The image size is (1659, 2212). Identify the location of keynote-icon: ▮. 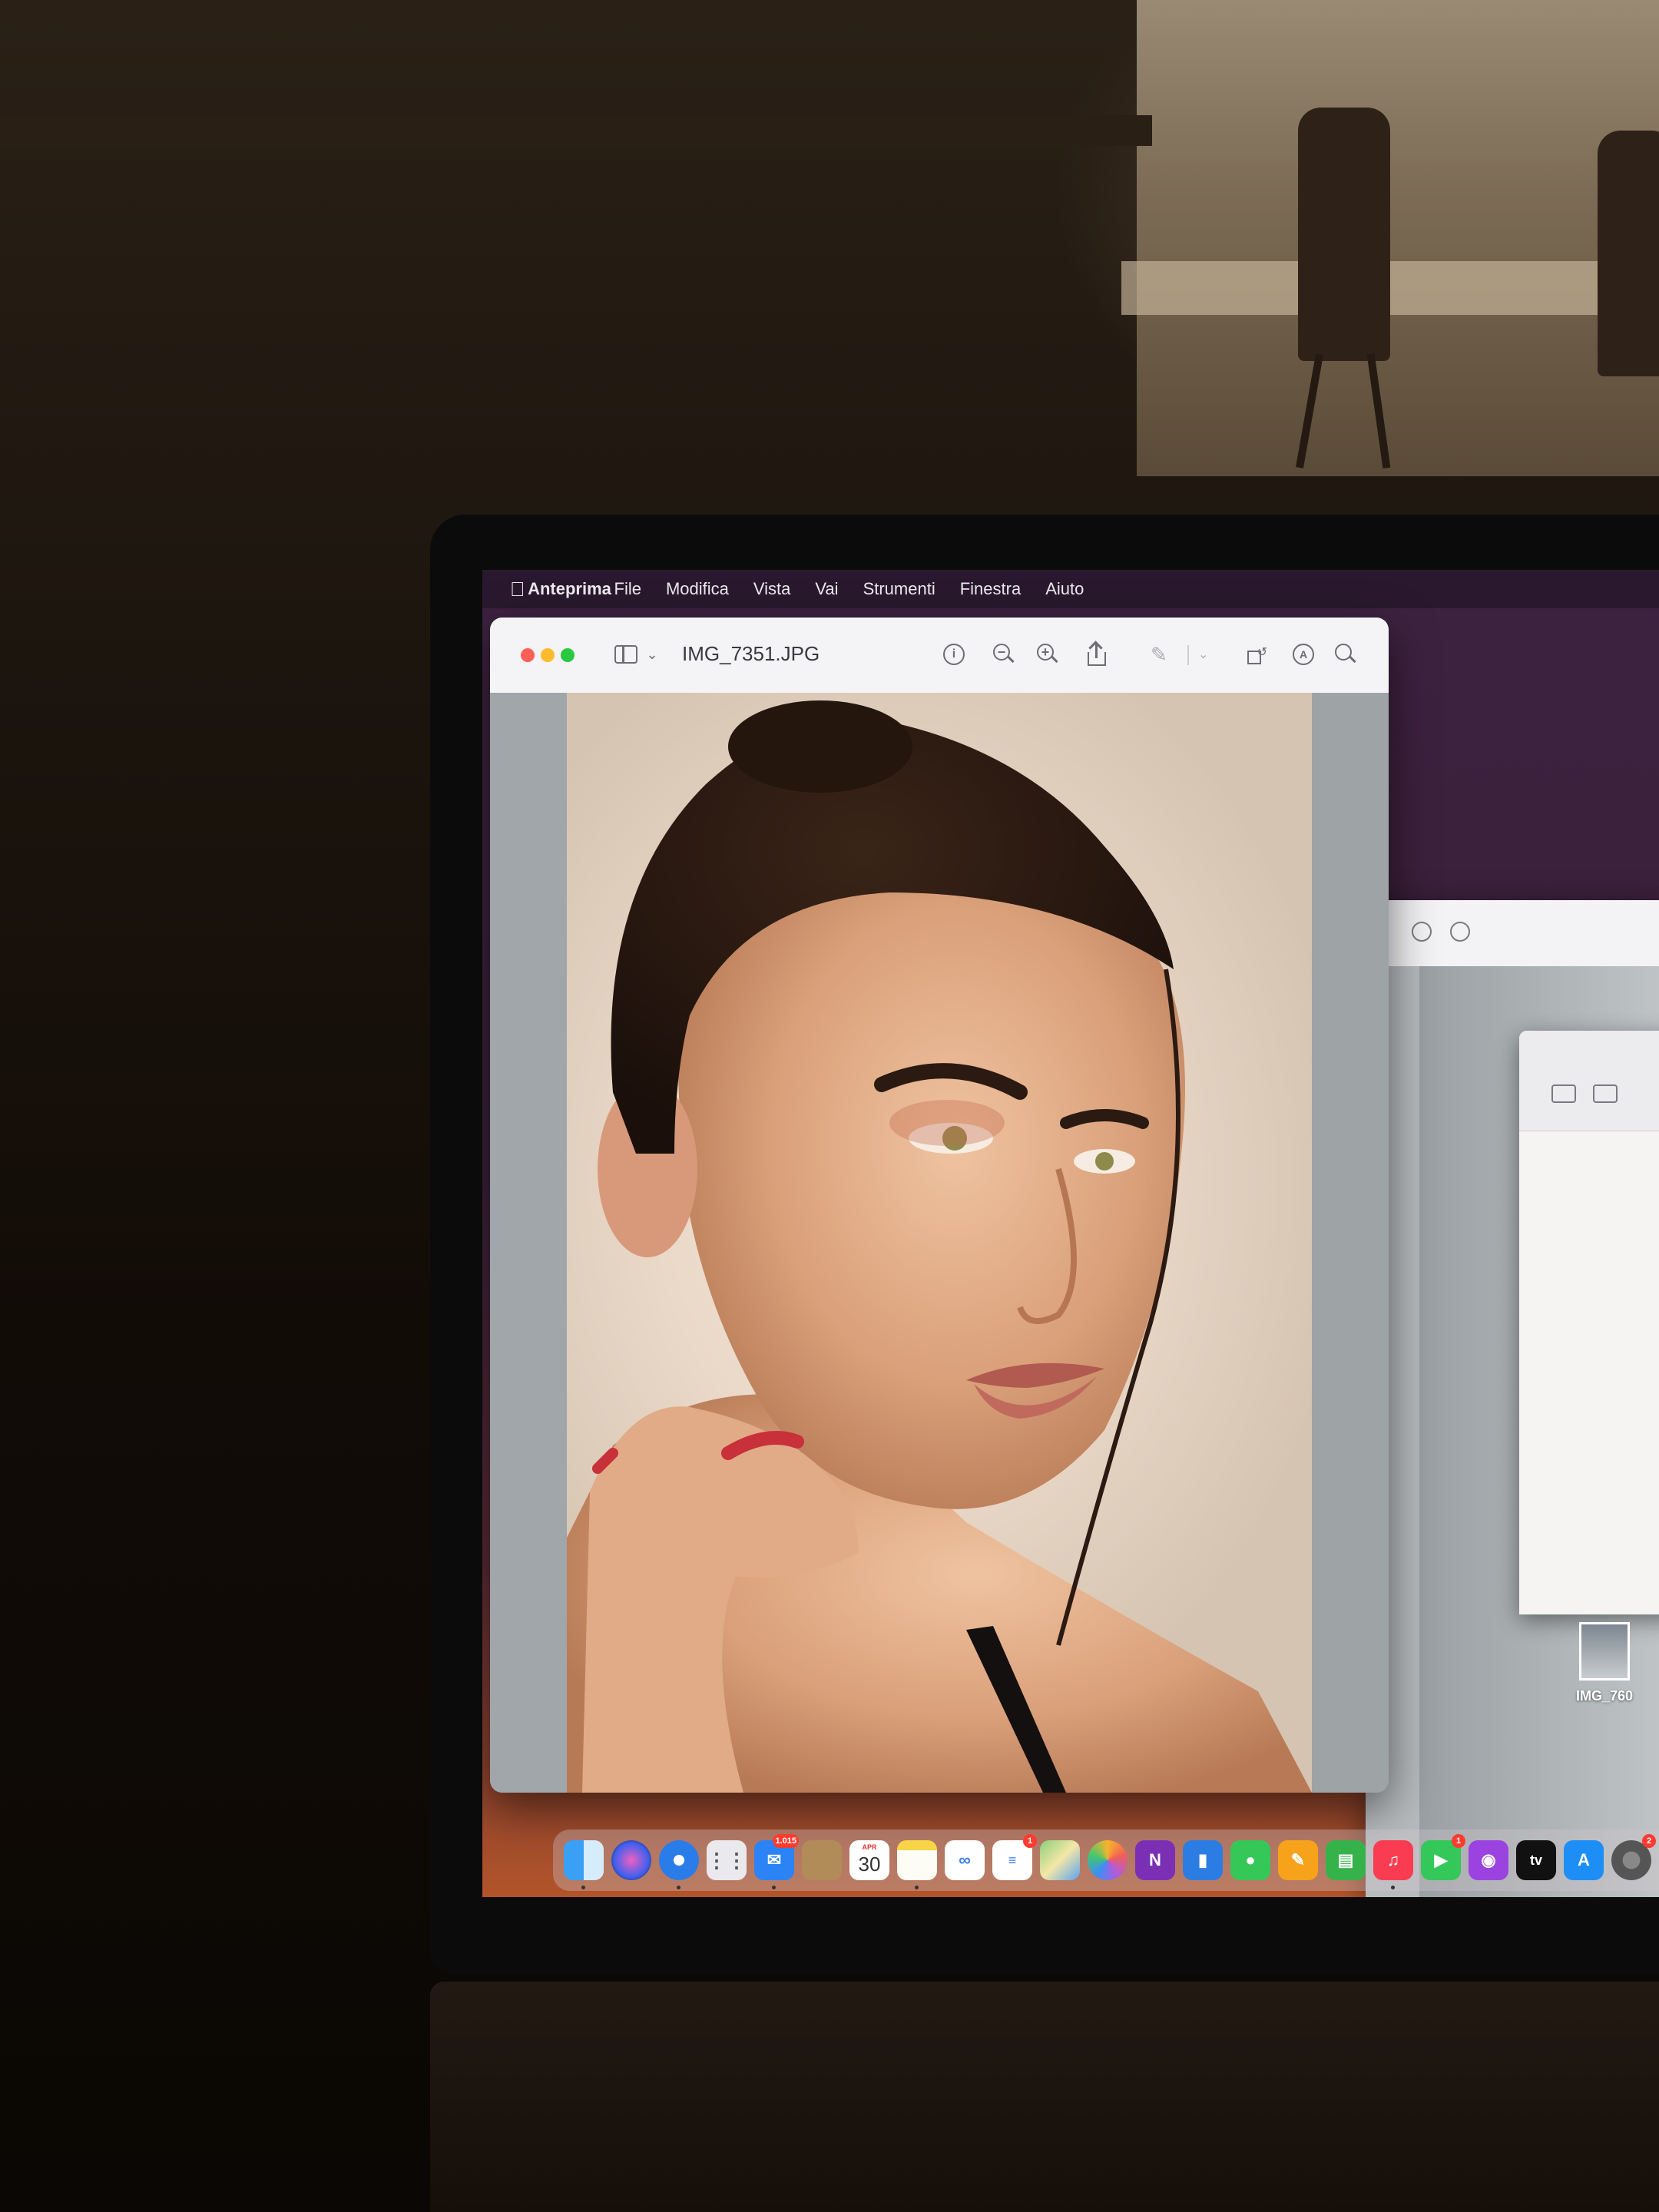
(1203, 1860).